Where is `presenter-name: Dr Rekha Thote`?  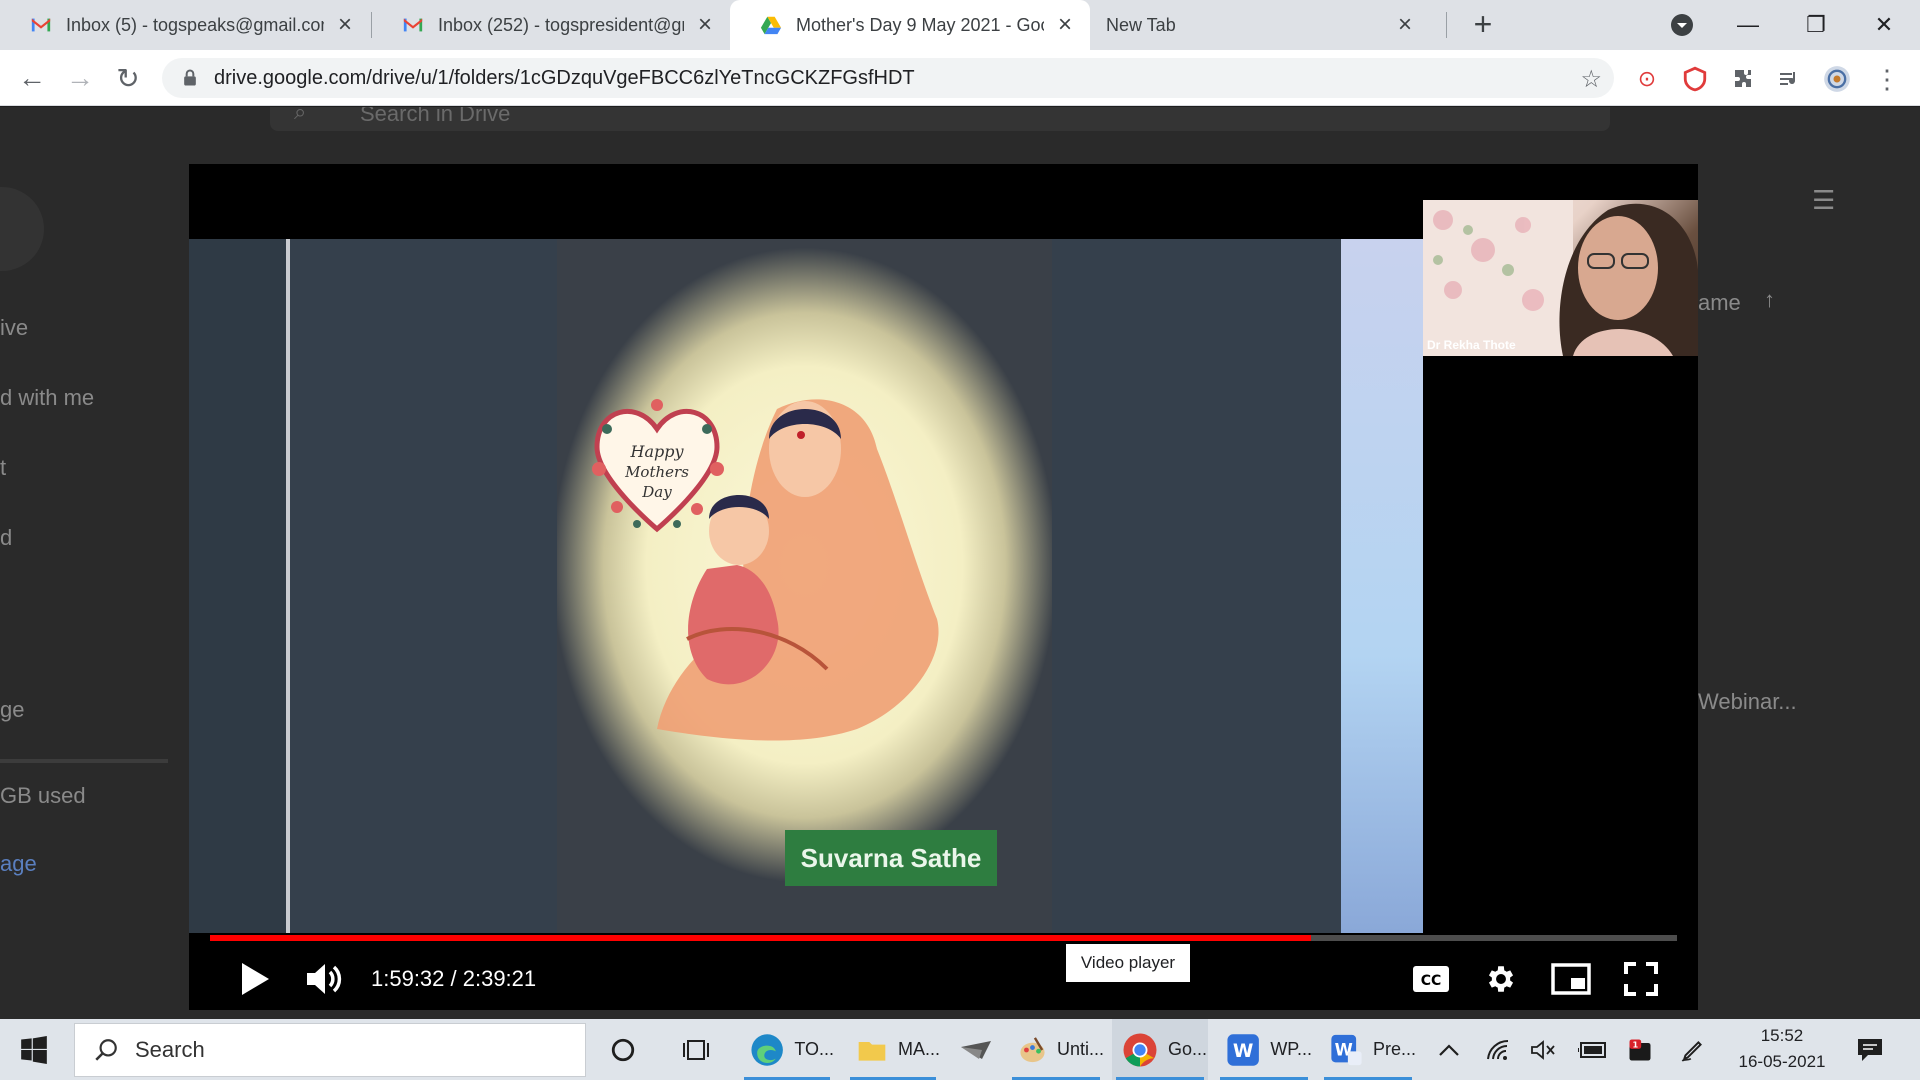
presenter-name: Dr Rekha Thote is located at coordinates (1471, 345).